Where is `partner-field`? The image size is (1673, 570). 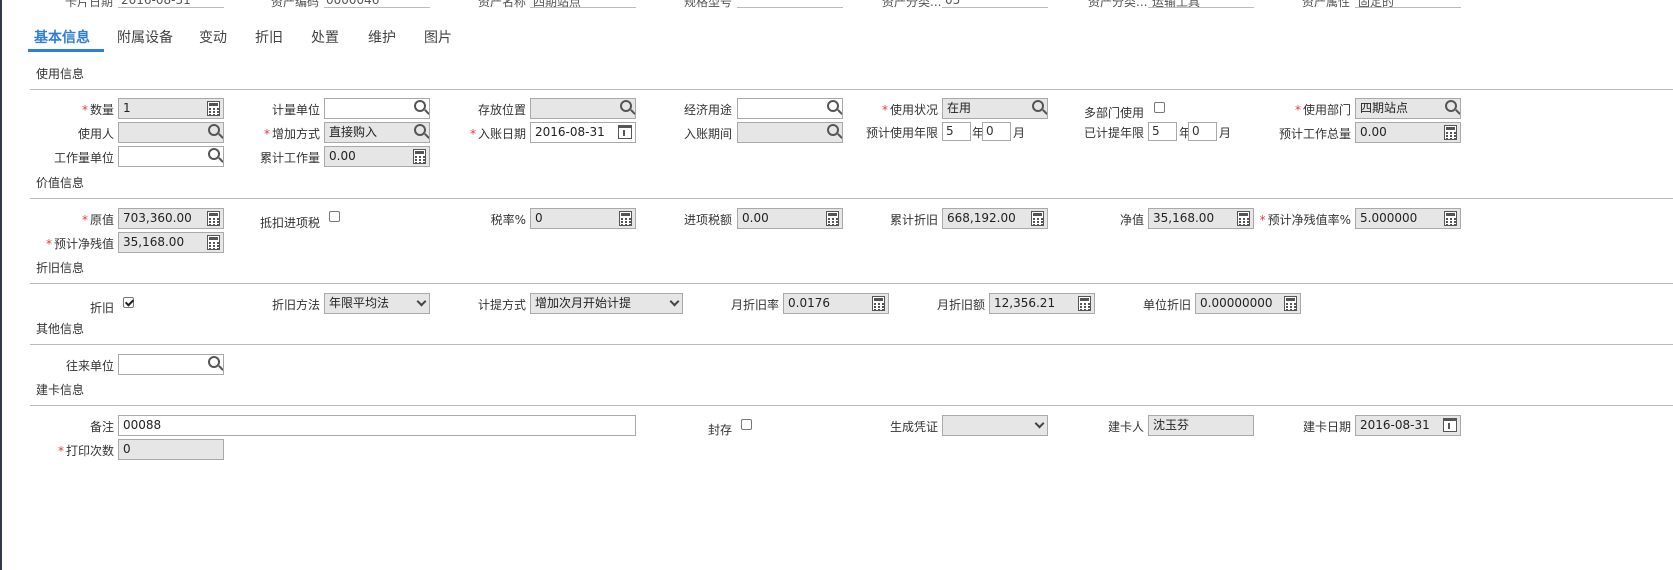
partner-field is located at coordinates (171, 364).